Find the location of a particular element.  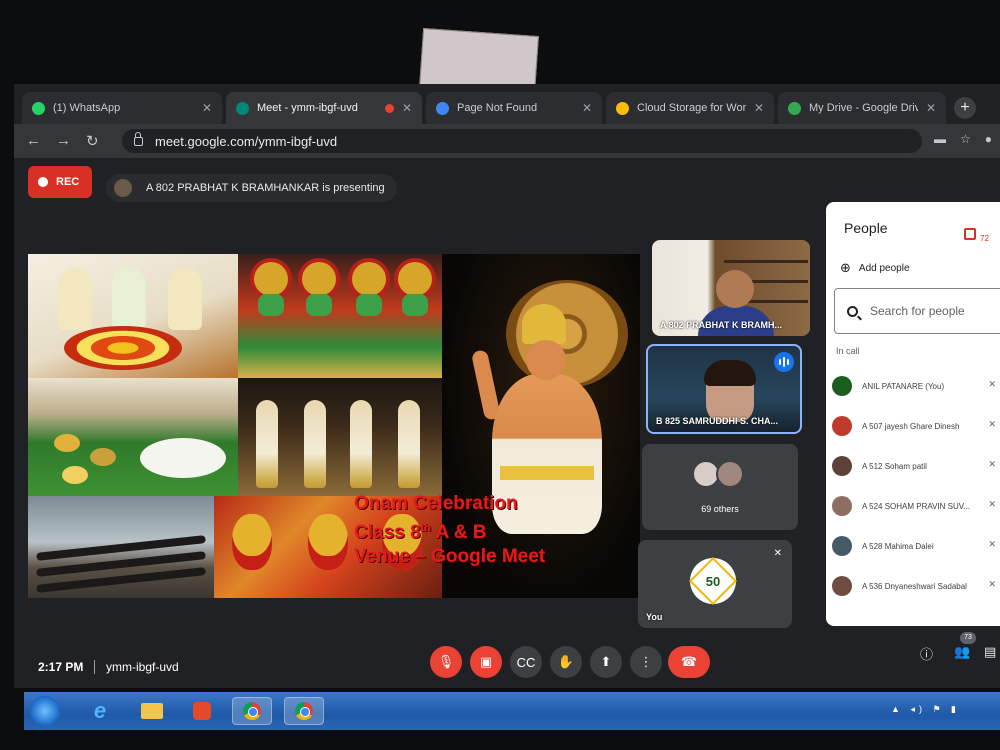

forward-arrow-icon: → is located at coordinates (63, 140).